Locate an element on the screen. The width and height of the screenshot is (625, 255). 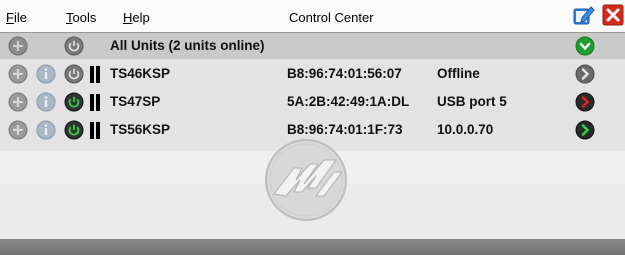
watermark-logo-icon is located at coordinates (306, 180).